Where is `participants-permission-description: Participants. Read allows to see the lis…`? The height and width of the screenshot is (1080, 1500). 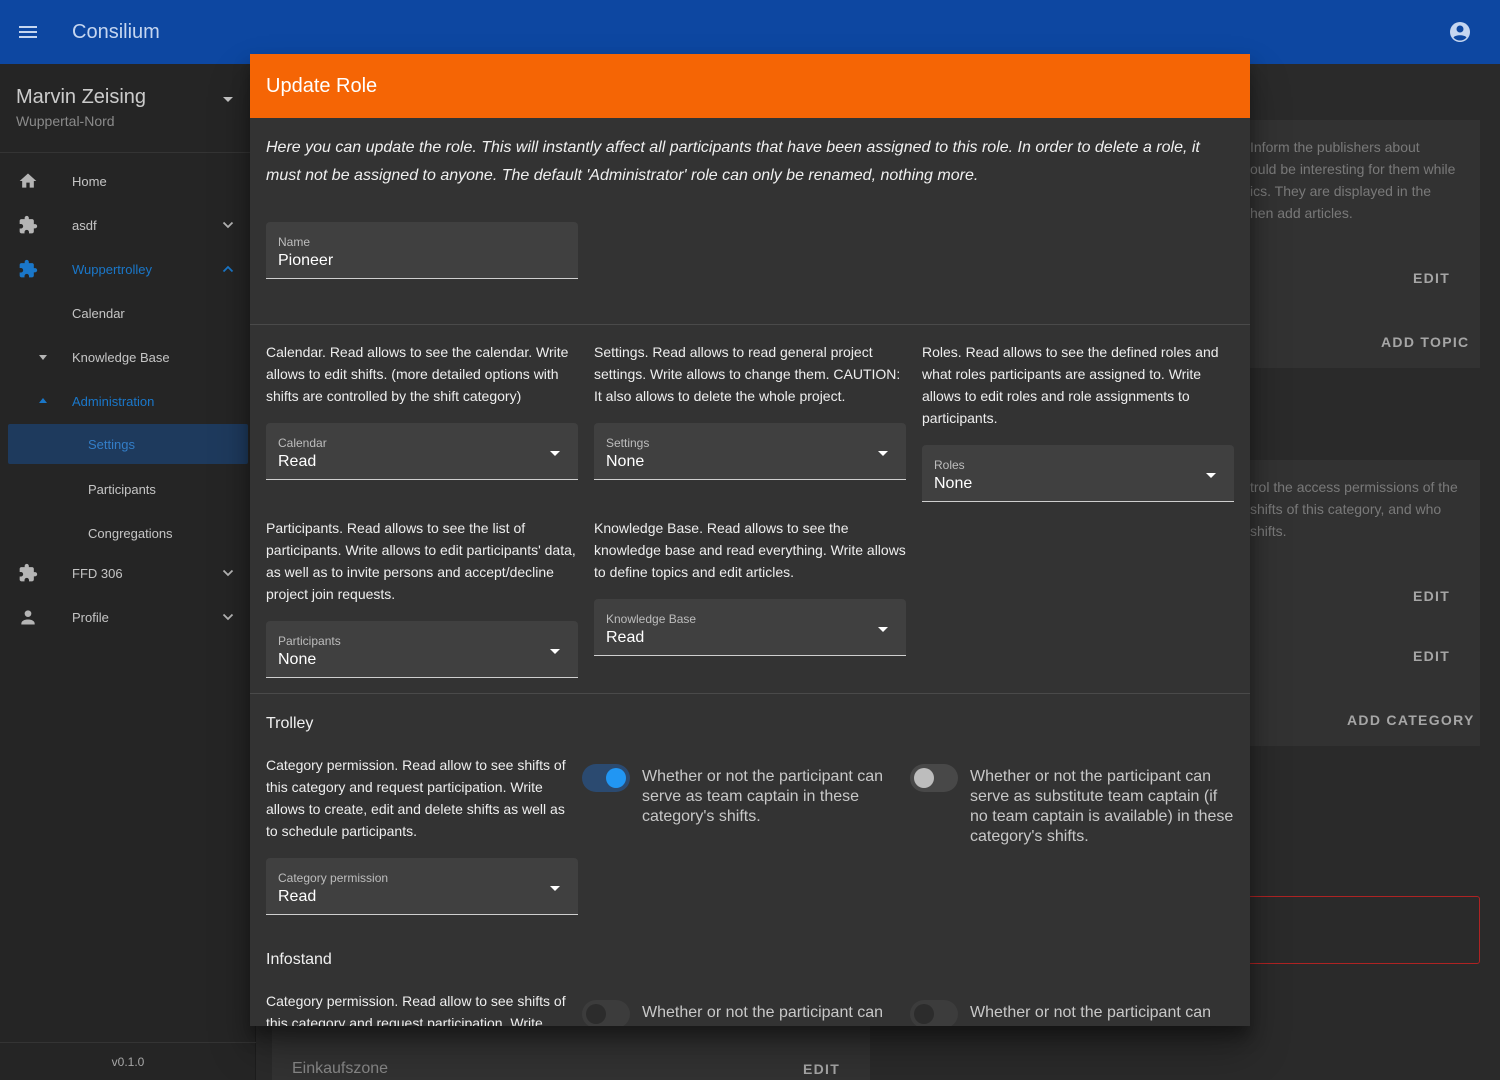
participants-permission-description: Participants. Read allows to see the lis… is located at coordinates (421, 561).